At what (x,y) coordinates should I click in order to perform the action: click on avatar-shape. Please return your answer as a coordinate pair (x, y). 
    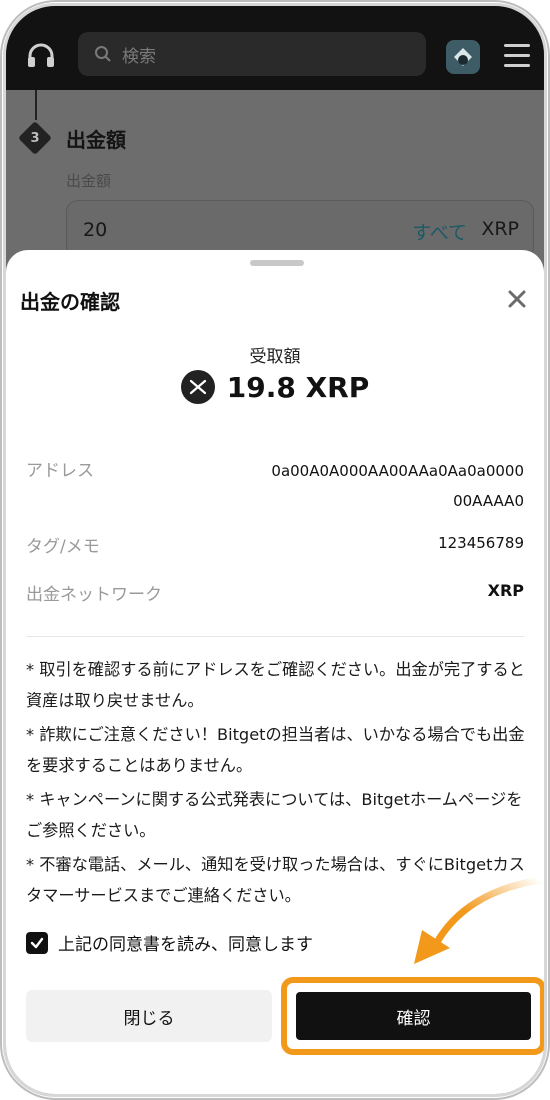
    Looking at the image, I should click on (463, 57).